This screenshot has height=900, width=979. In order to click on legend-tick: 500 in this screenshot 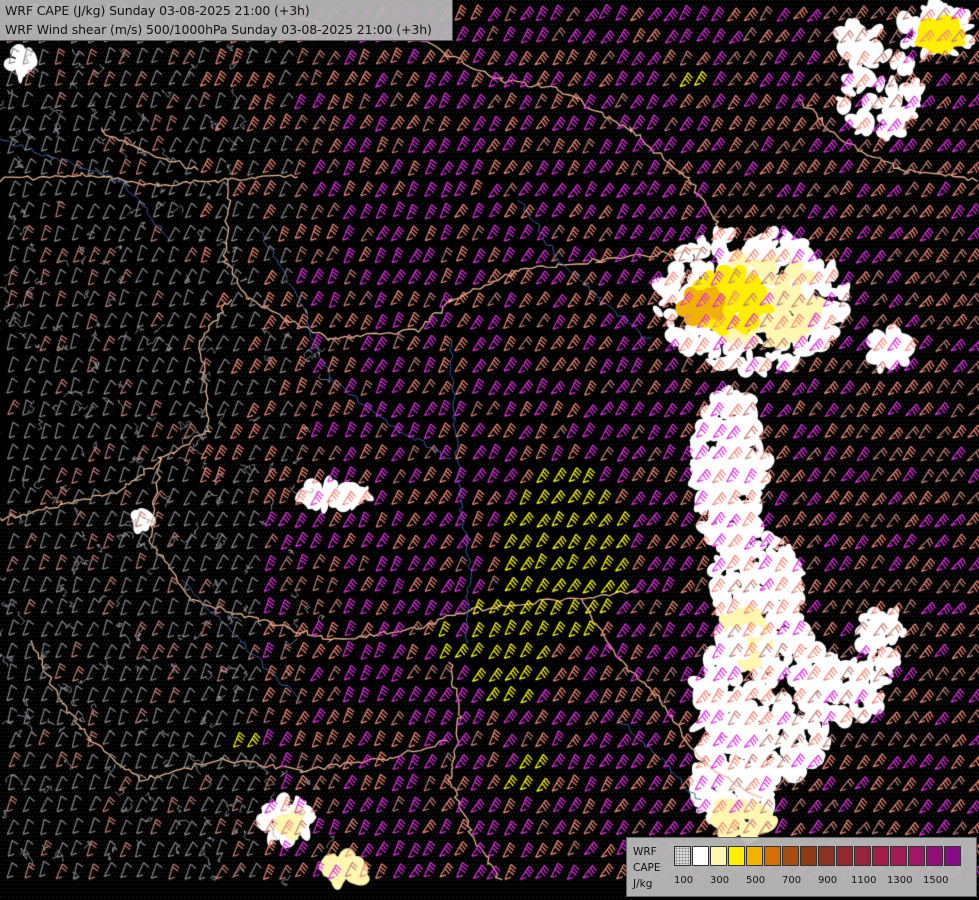, I will do `click(756, 880)`.